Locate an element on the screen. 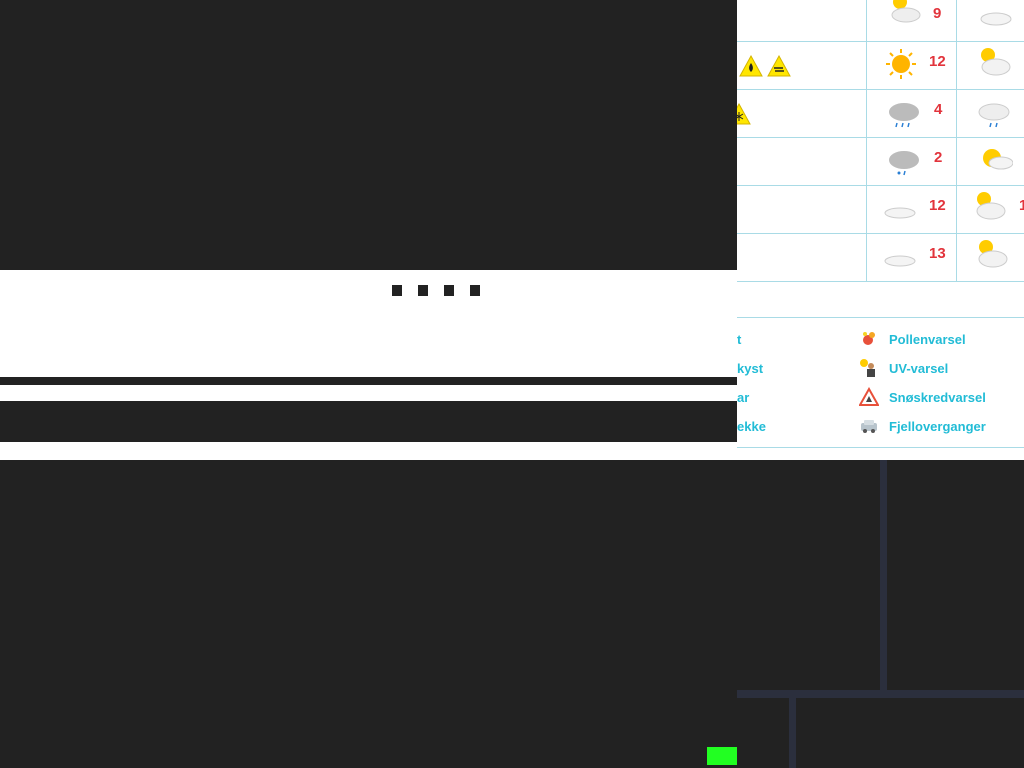 This screenshot has height=768, width=1024. link-truncated: ar is located at coordinates (743, 397).